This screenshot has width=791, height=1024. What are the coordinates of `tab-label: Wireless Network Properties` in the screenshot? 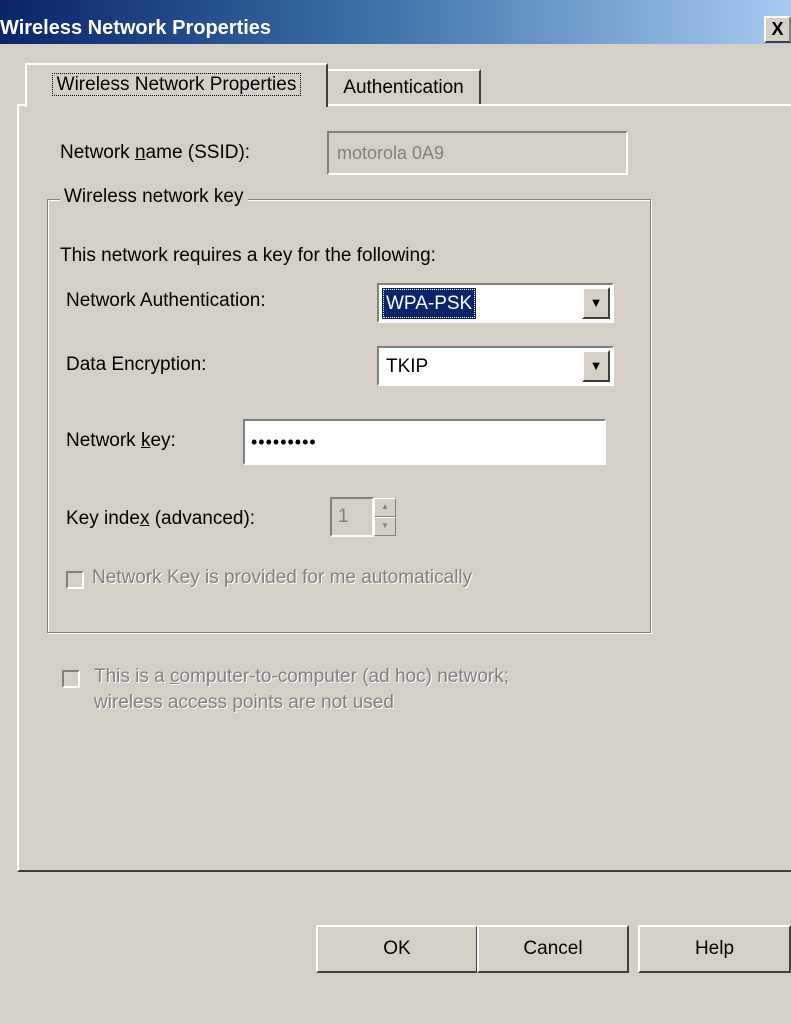 It's located at (176, 84).